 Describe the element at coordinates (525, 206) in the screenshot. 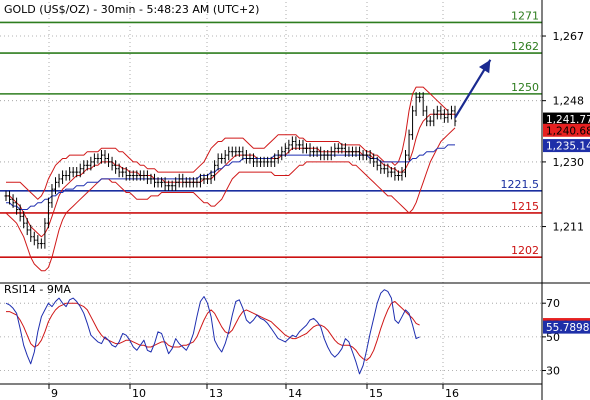

I see `level-label-4: 1215` at that location.